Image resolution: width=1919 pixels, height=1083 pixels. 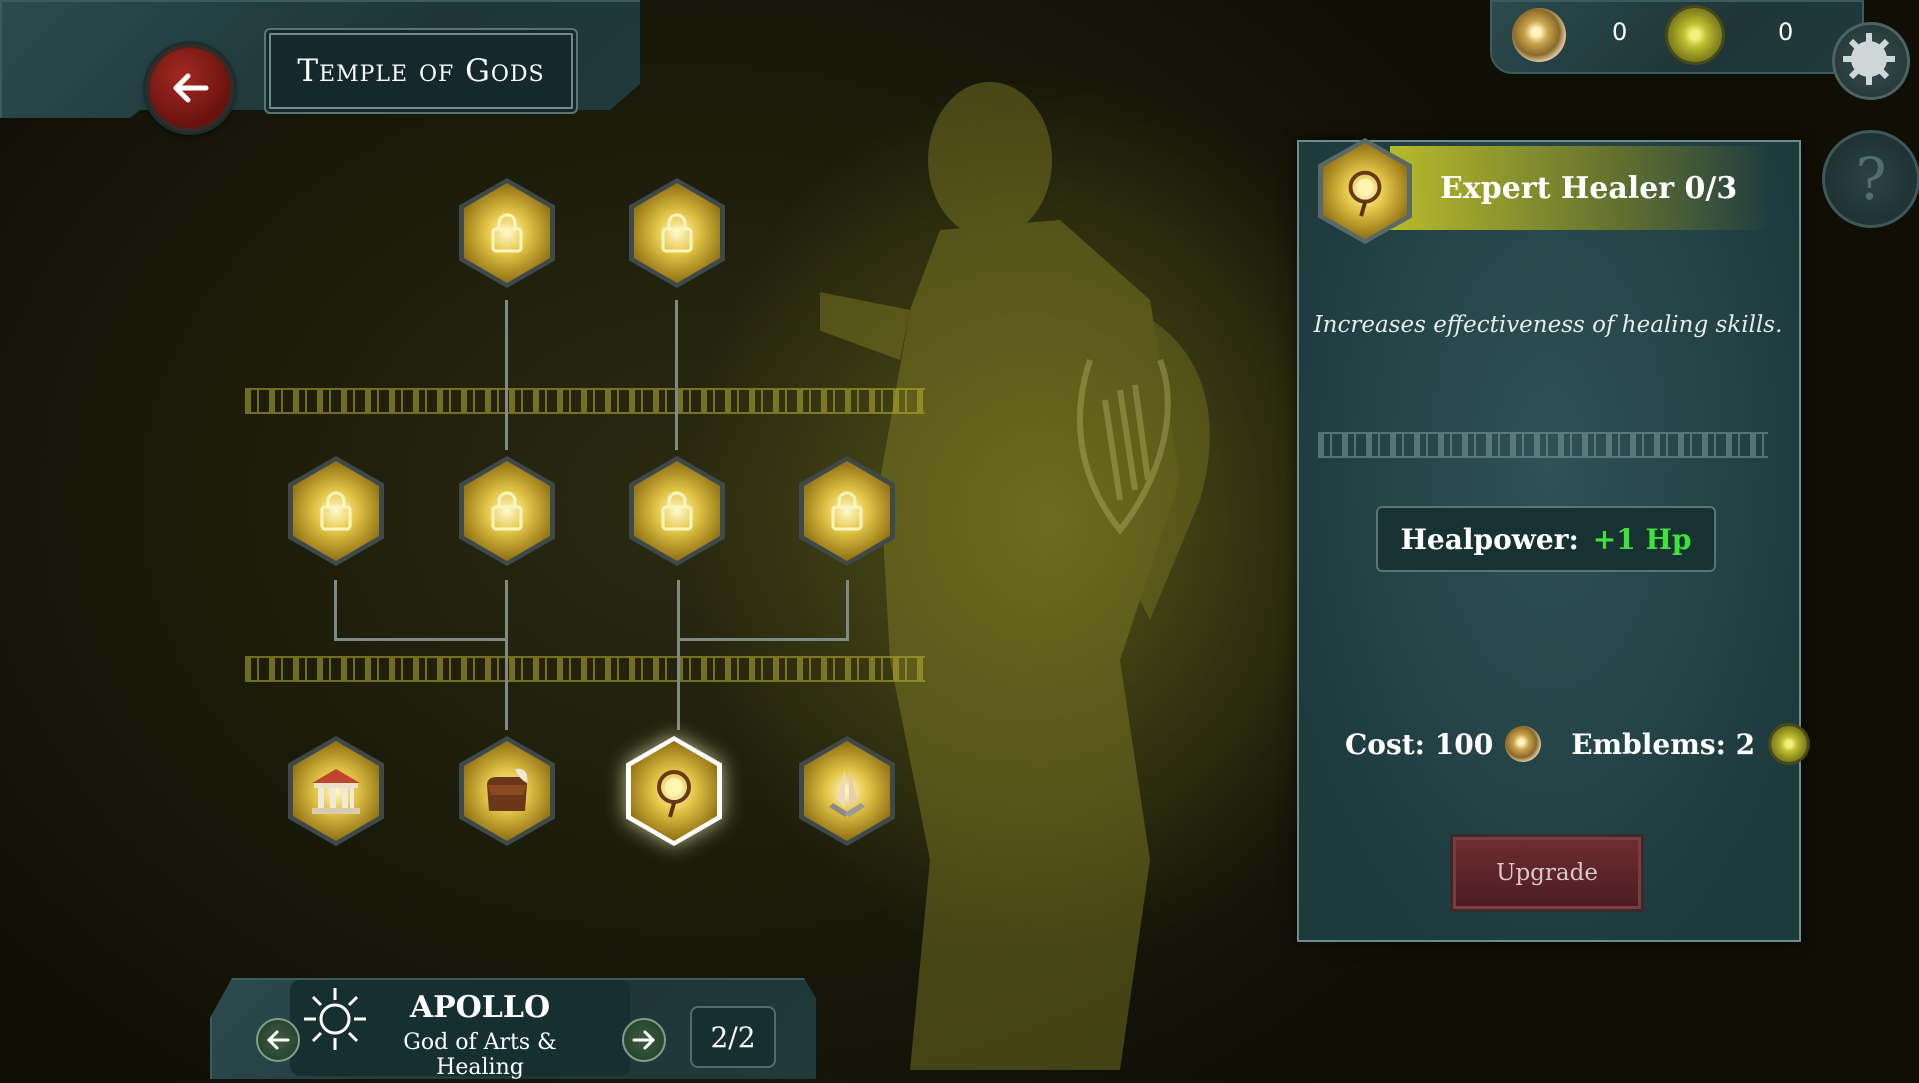 What do you see at coordinates (480, 1055) in the screenshot?
I see `god-subtitle: God of Arts & Healing` at bounding box center [480, 1055].